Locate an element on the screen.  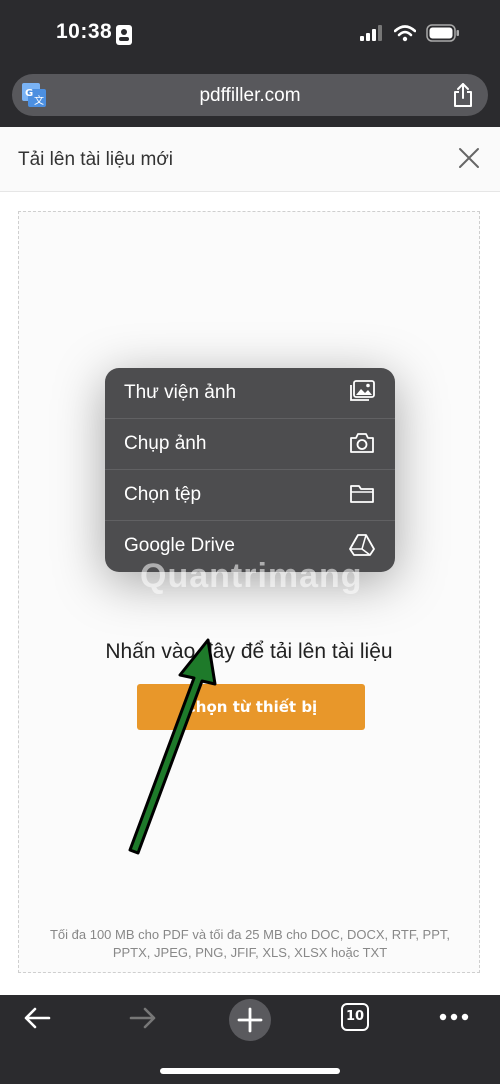
new-tab-plus-icon is located at coordinates (250, 1020).